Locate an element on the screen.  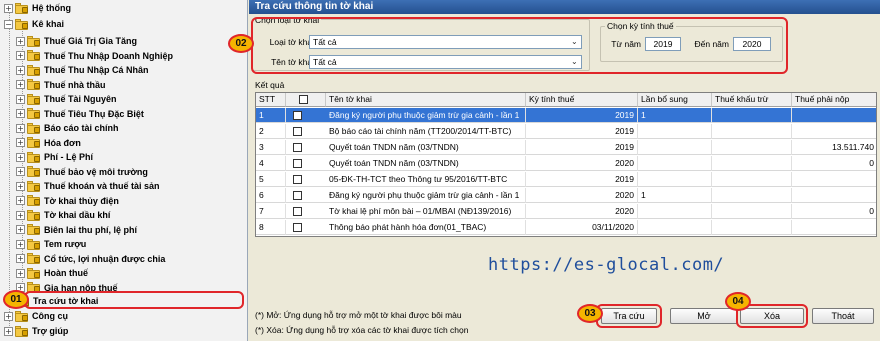
tree-item-label: Thuế khoán và thuế tài sản is located at coordinates (102, 186).